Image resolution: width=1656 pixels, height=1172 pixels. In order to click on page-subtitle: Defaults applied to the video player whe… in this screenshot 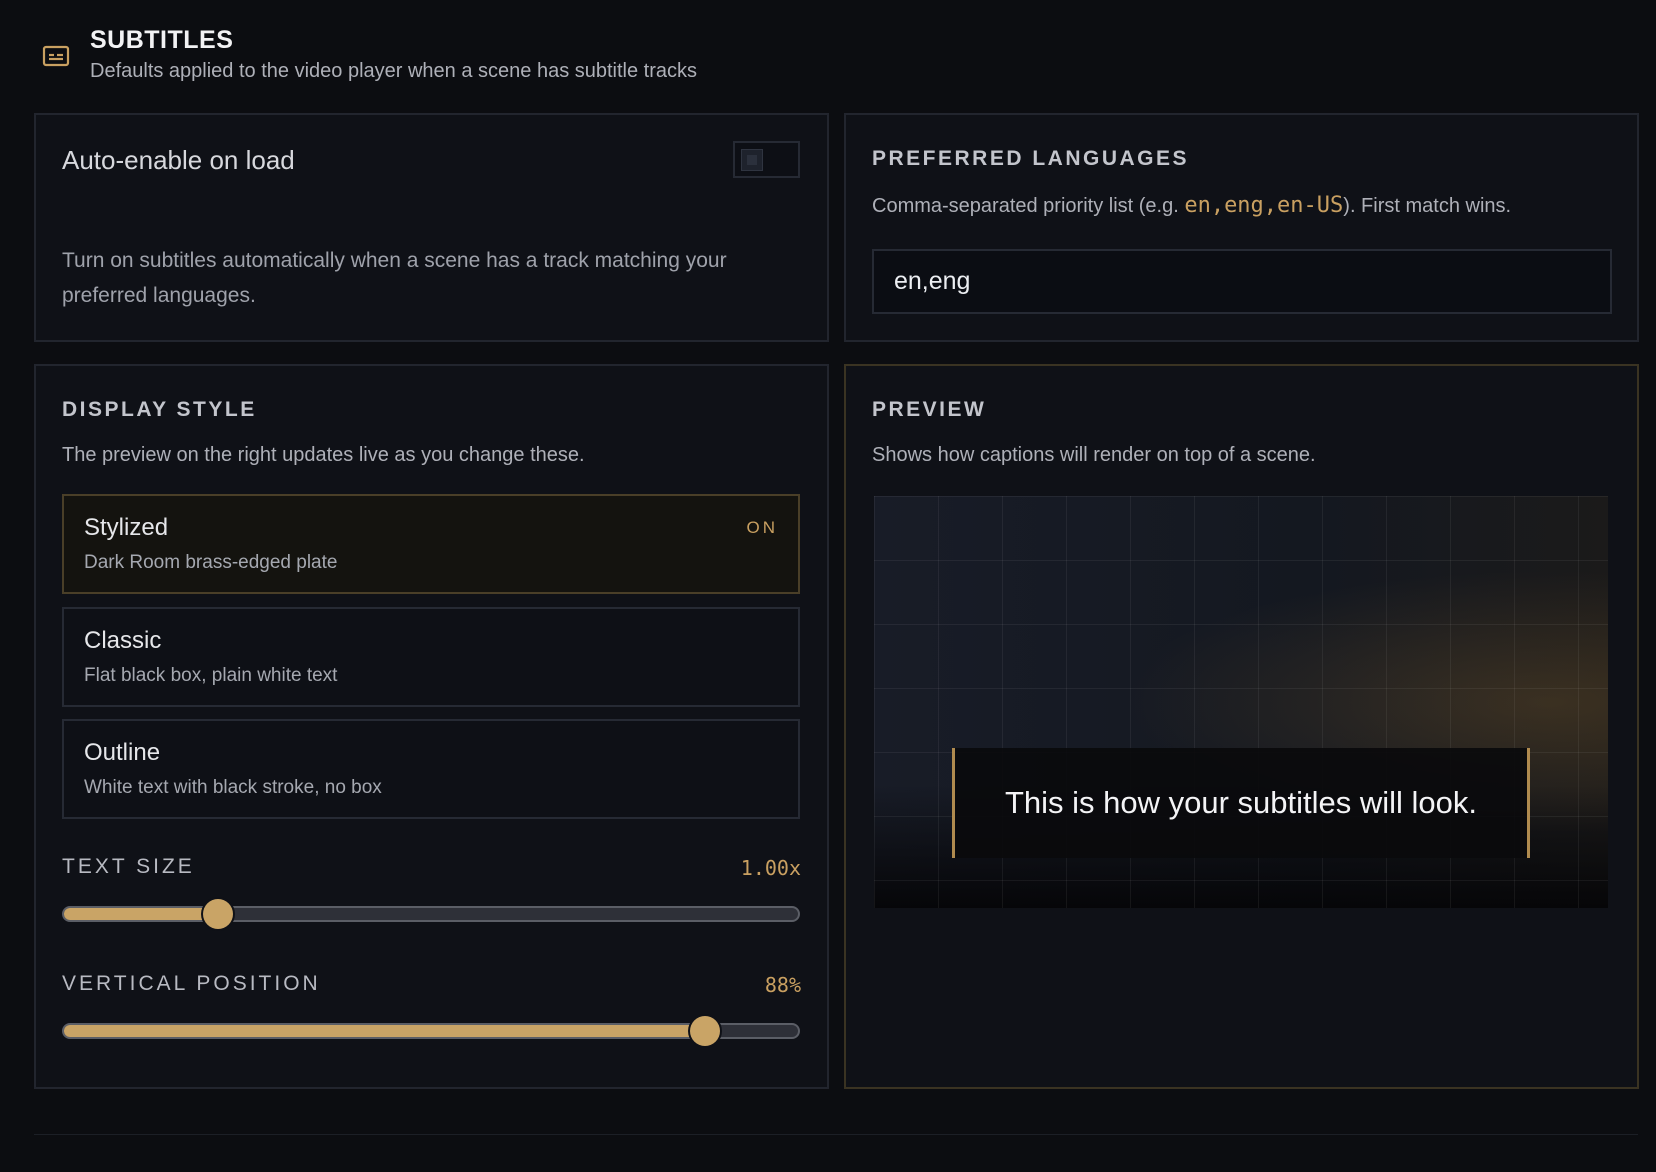, I will do `click(394, 71)`.